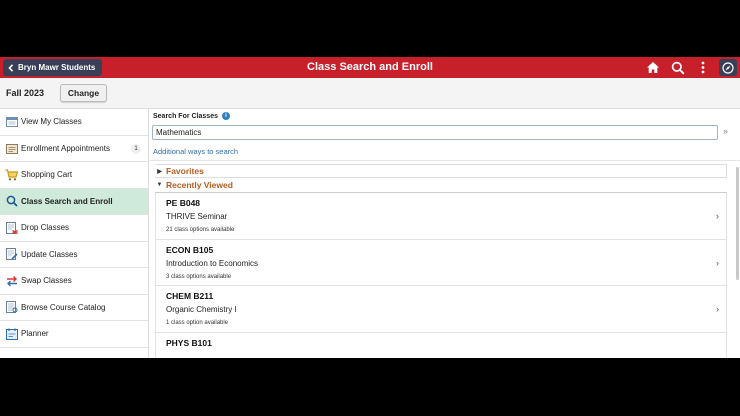 The height and width of the screenshot is (416, 740). I want to click on search-go-icon: », so click(725, 131).